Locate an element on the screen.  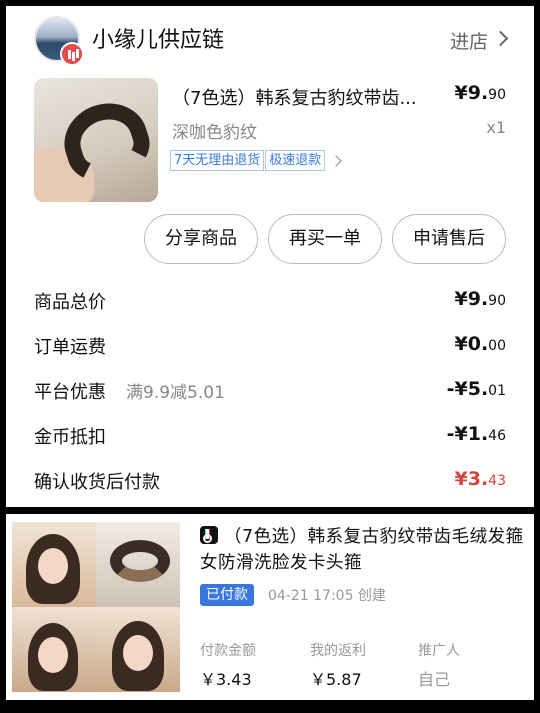
summary-row-pay-after: 确认收货后付款 ¥3.43 is located at coordinates (270, 482).